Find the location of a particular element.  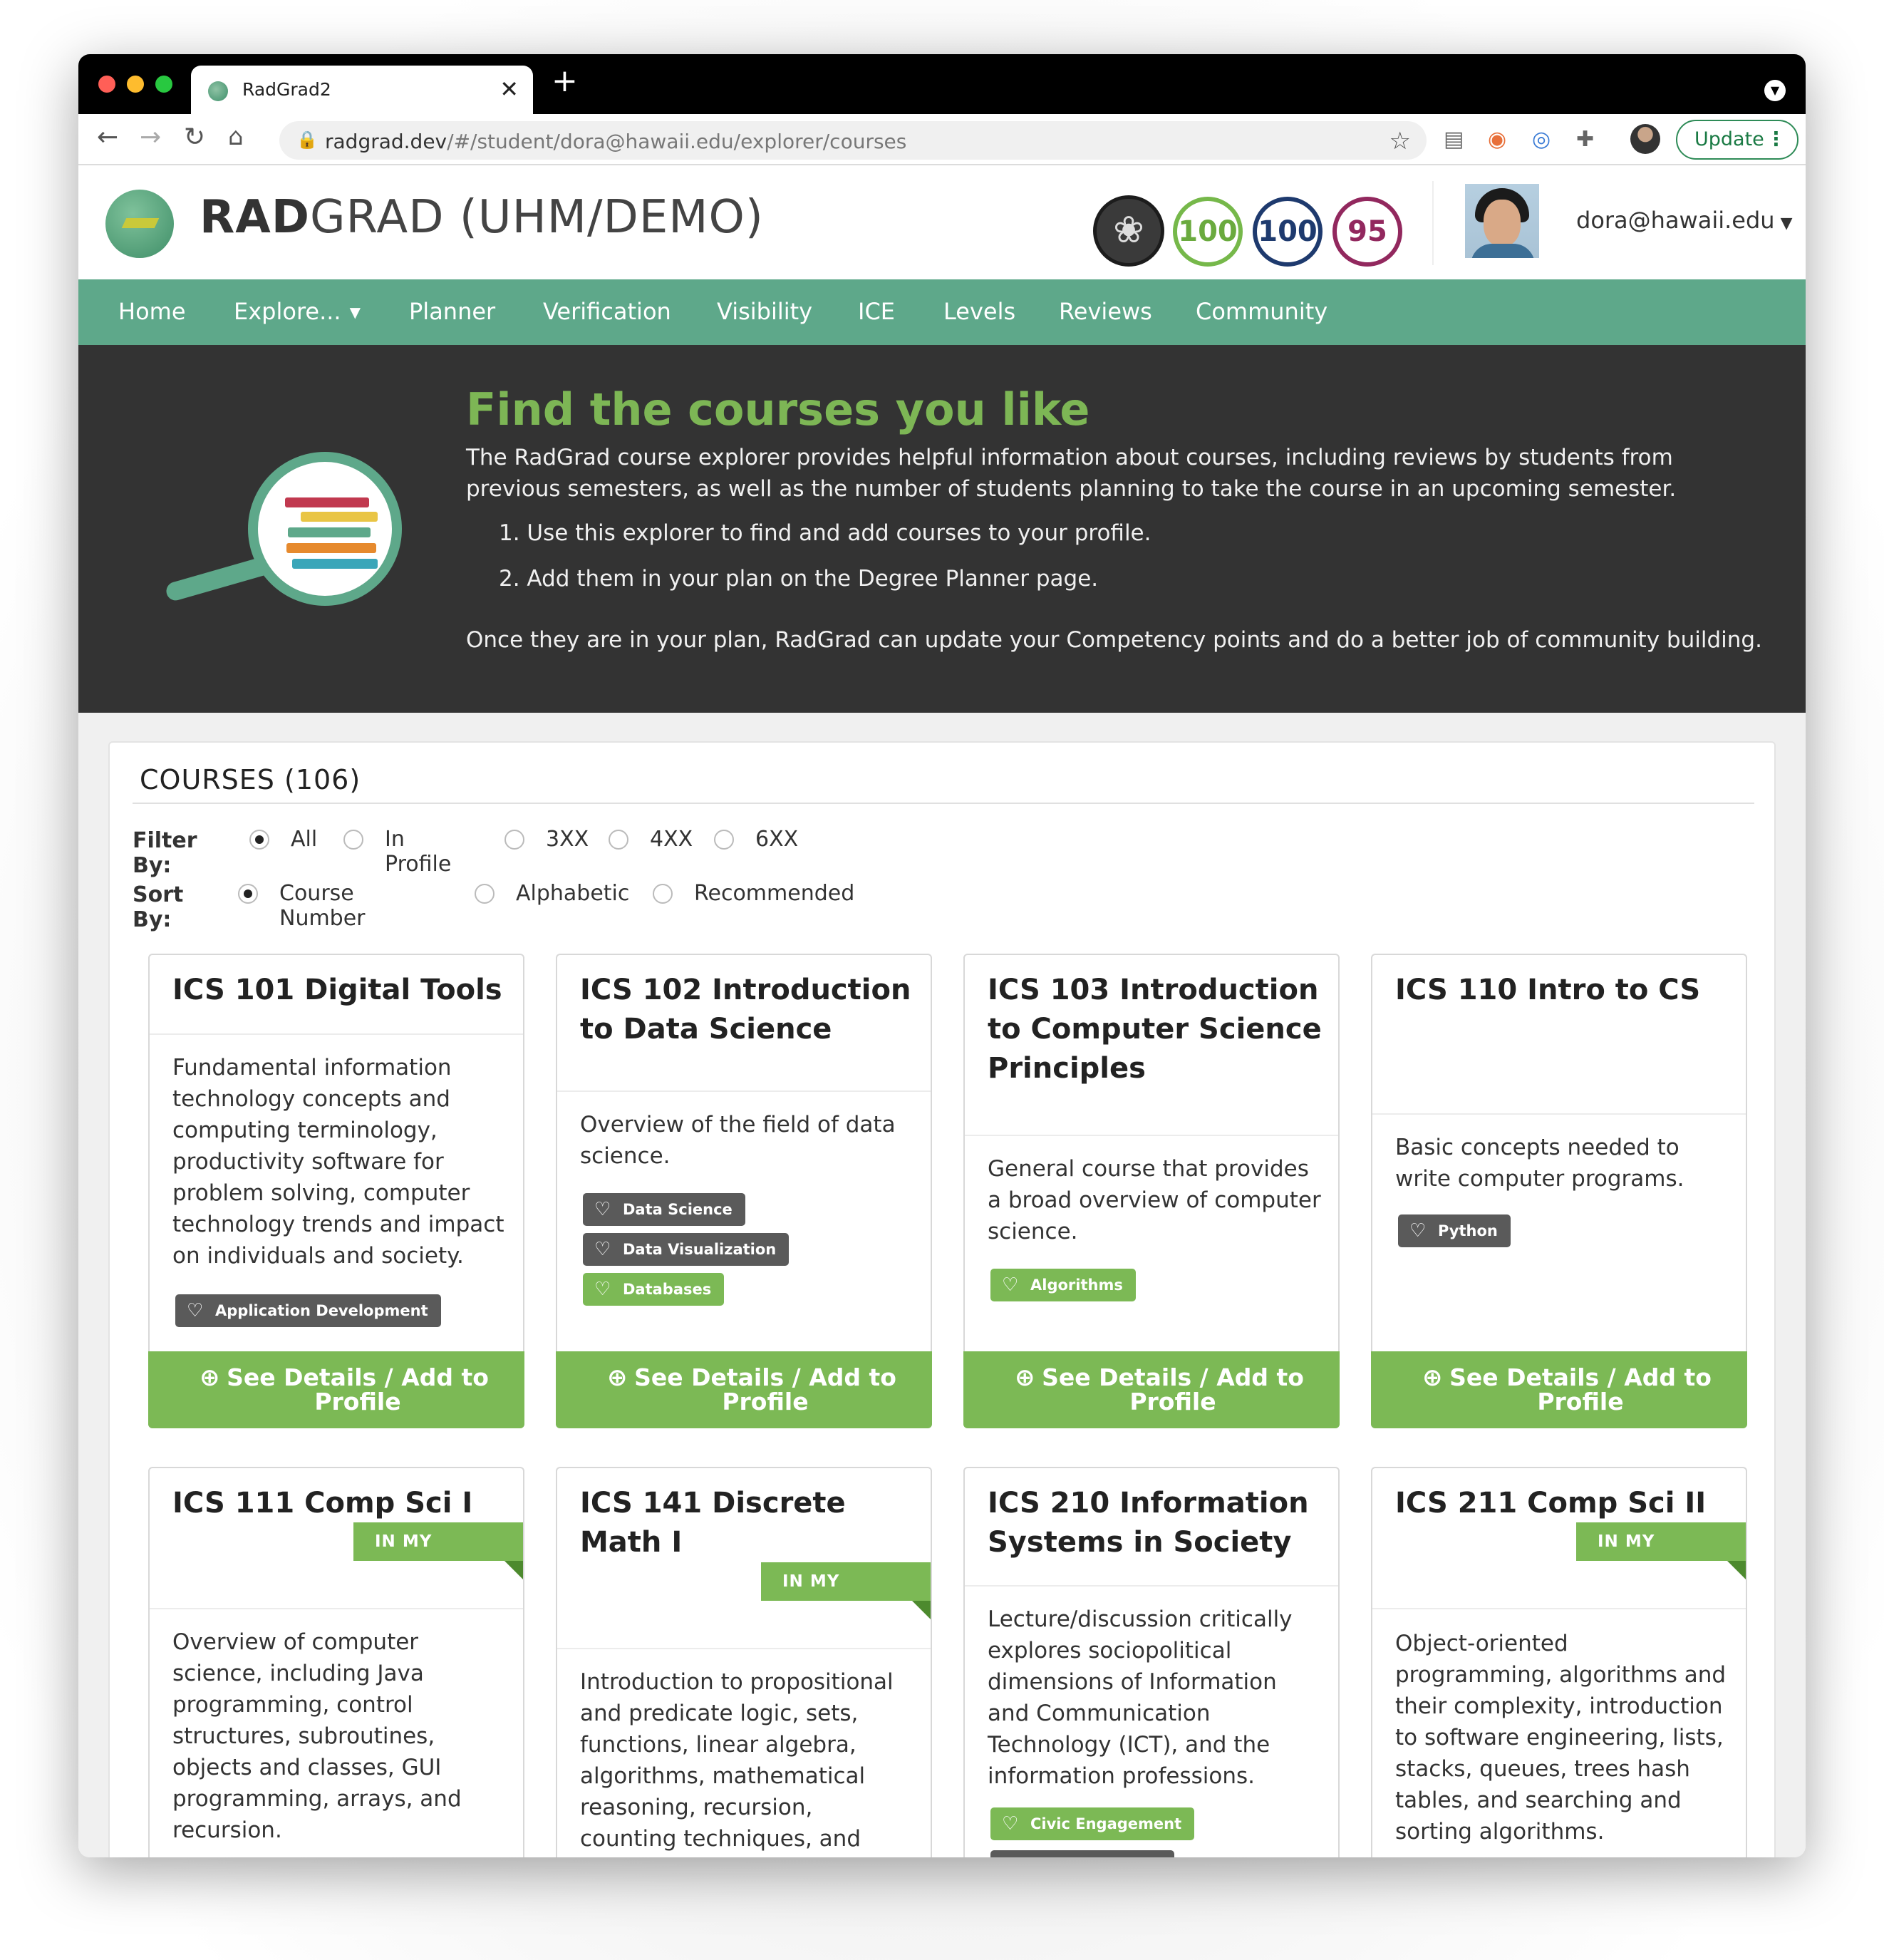

extensions-puzzle-icon: ✚ is located at coordinates (1585, 139).